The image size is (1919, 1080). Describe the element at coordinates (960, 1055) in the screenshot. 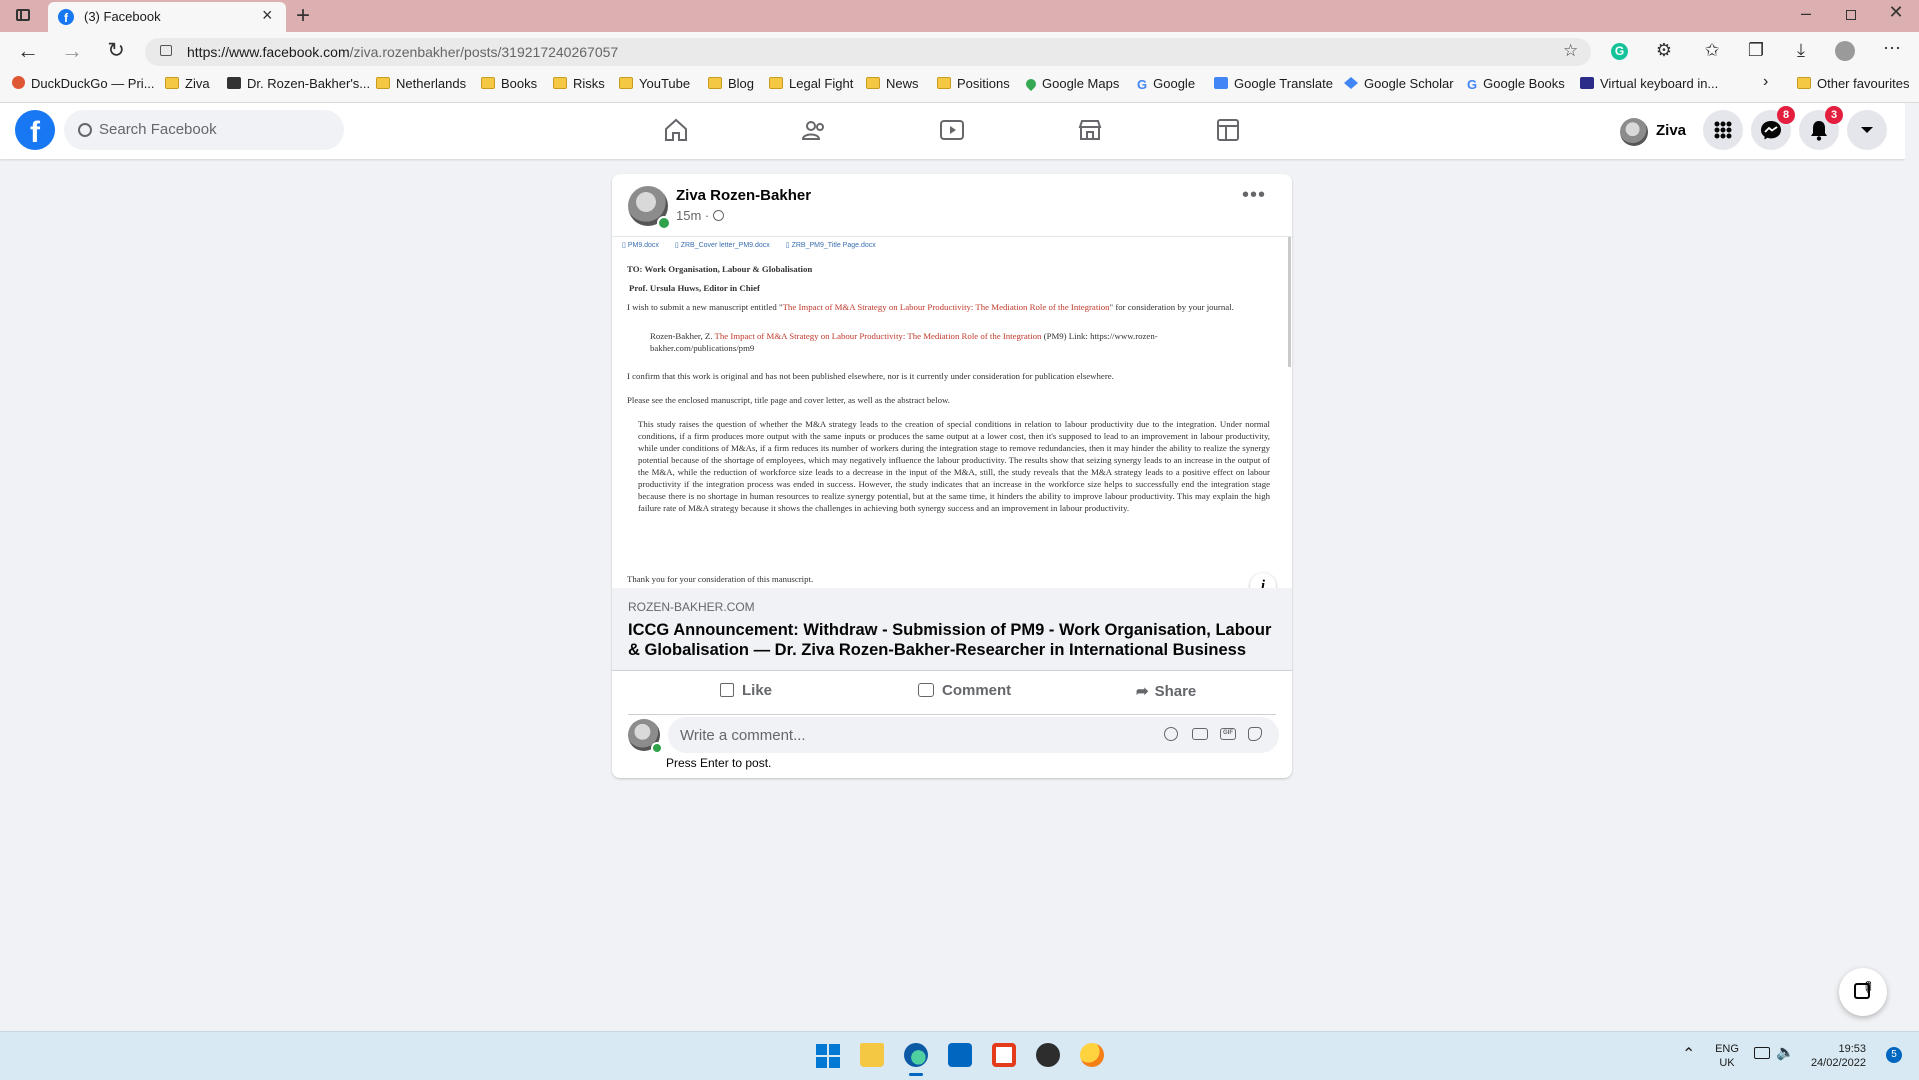

I see `microsoft-store-icon` at that location.